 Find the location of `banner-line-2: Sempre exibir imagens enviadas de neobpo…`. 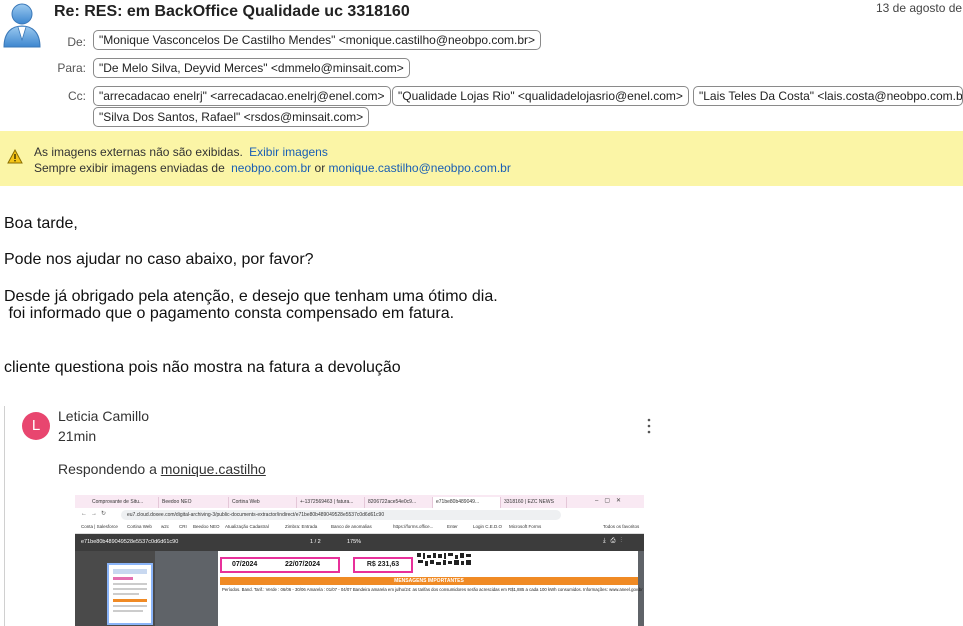

banner-line-2: Sempre exibir imagens enviadas de neobpo… is located at coordinates (272, 168).